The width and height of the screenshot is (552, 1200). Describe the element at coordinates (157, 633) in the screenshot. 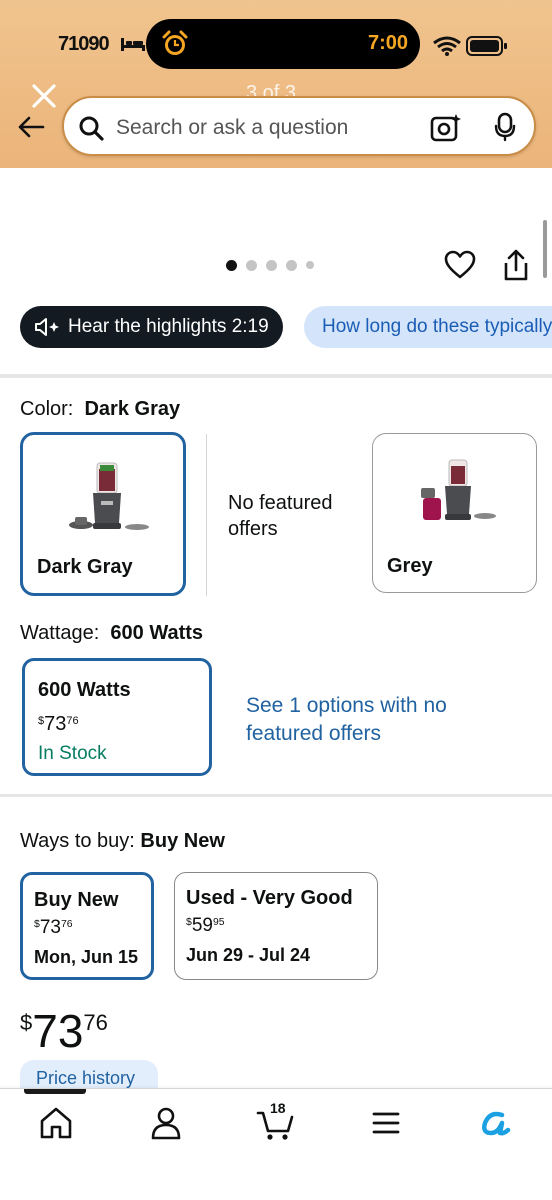

I see `wattage-selected-value: 600 Watts` at that location.